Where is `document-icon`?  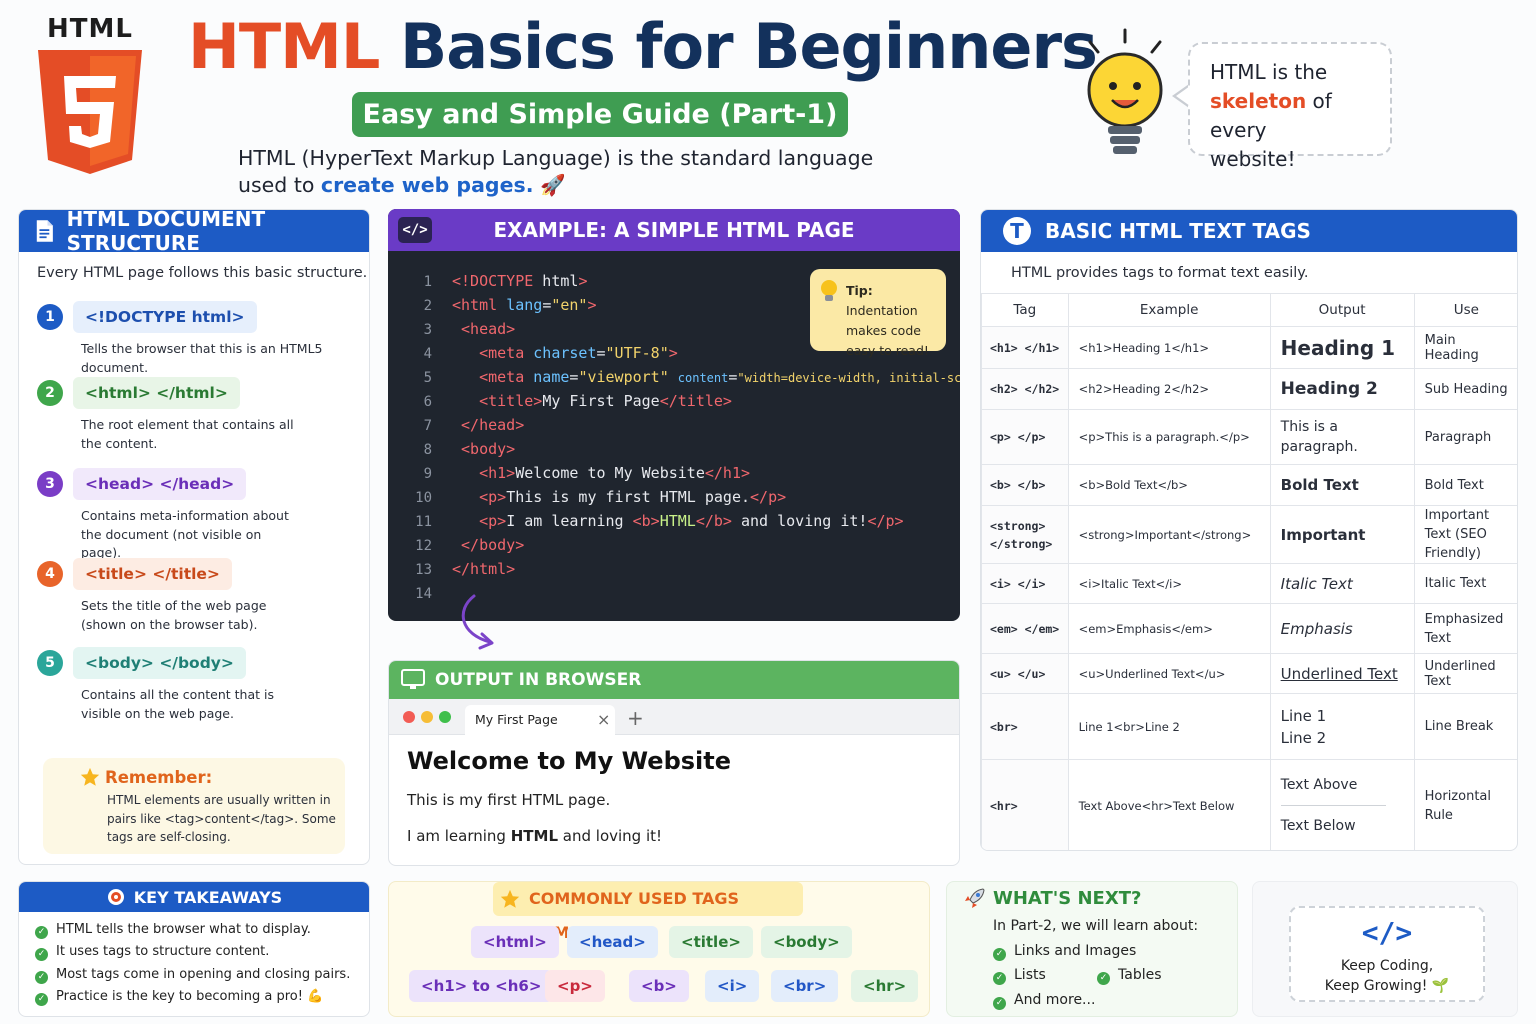 document-icon is located at coordinates (44, 231).